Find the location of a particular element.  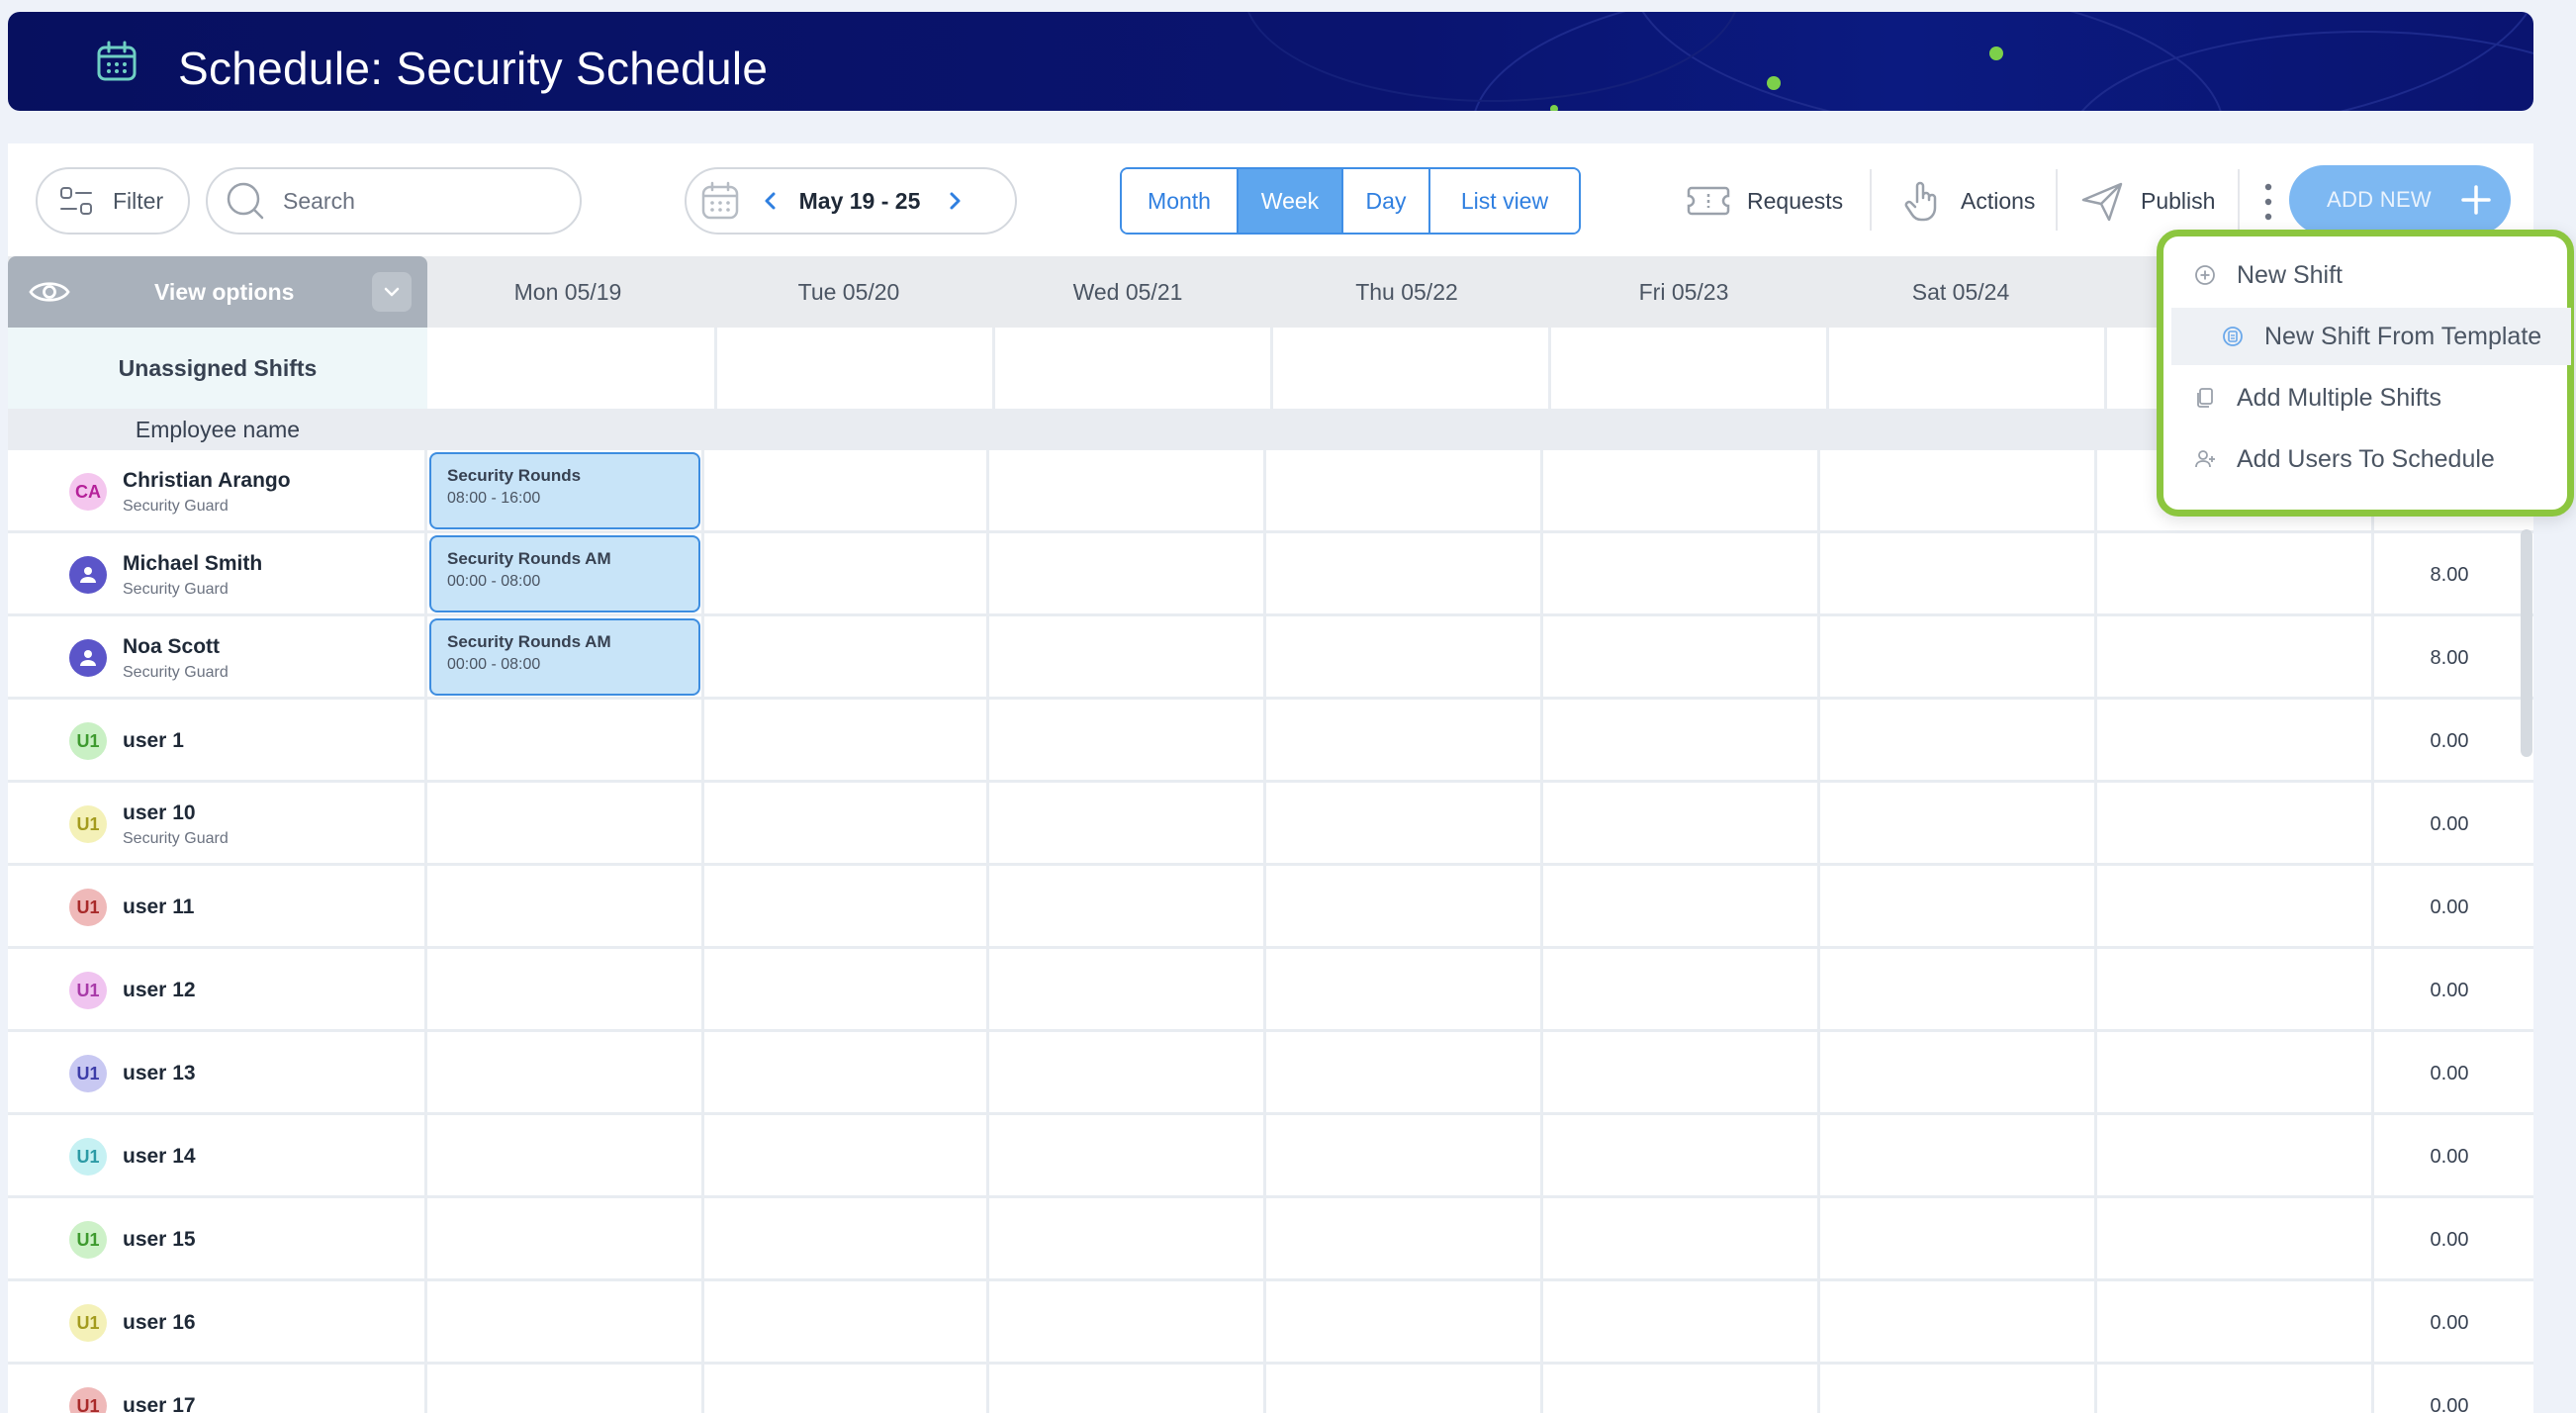

tab-week: Week is located at coordinates (1291, 201).